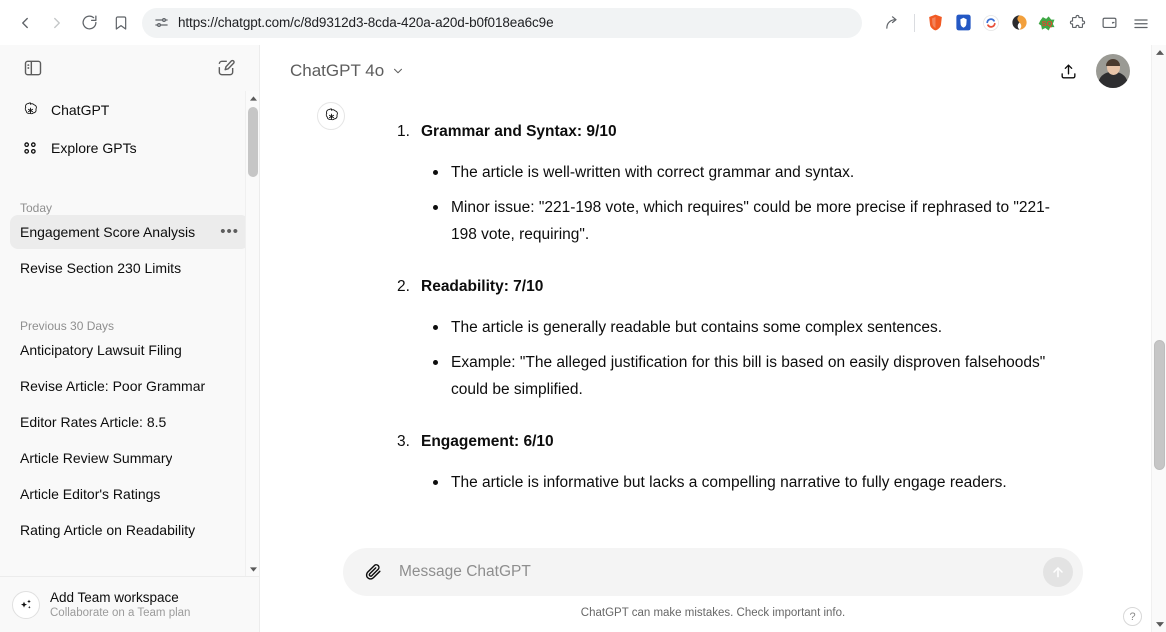  Describe the element at coordinates (914, 22) in the screenshot. I see `toolbar-divider` at that location.